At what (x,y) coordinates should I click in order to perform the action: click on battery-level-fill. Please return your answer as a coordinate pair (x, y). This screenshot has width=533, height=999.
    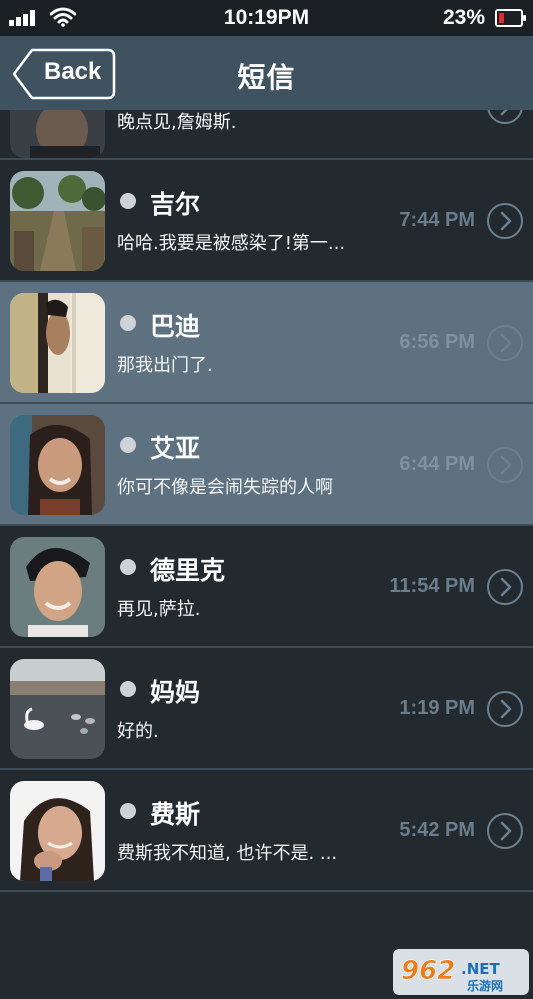
    Looking at the image, I should click on (501, 18).